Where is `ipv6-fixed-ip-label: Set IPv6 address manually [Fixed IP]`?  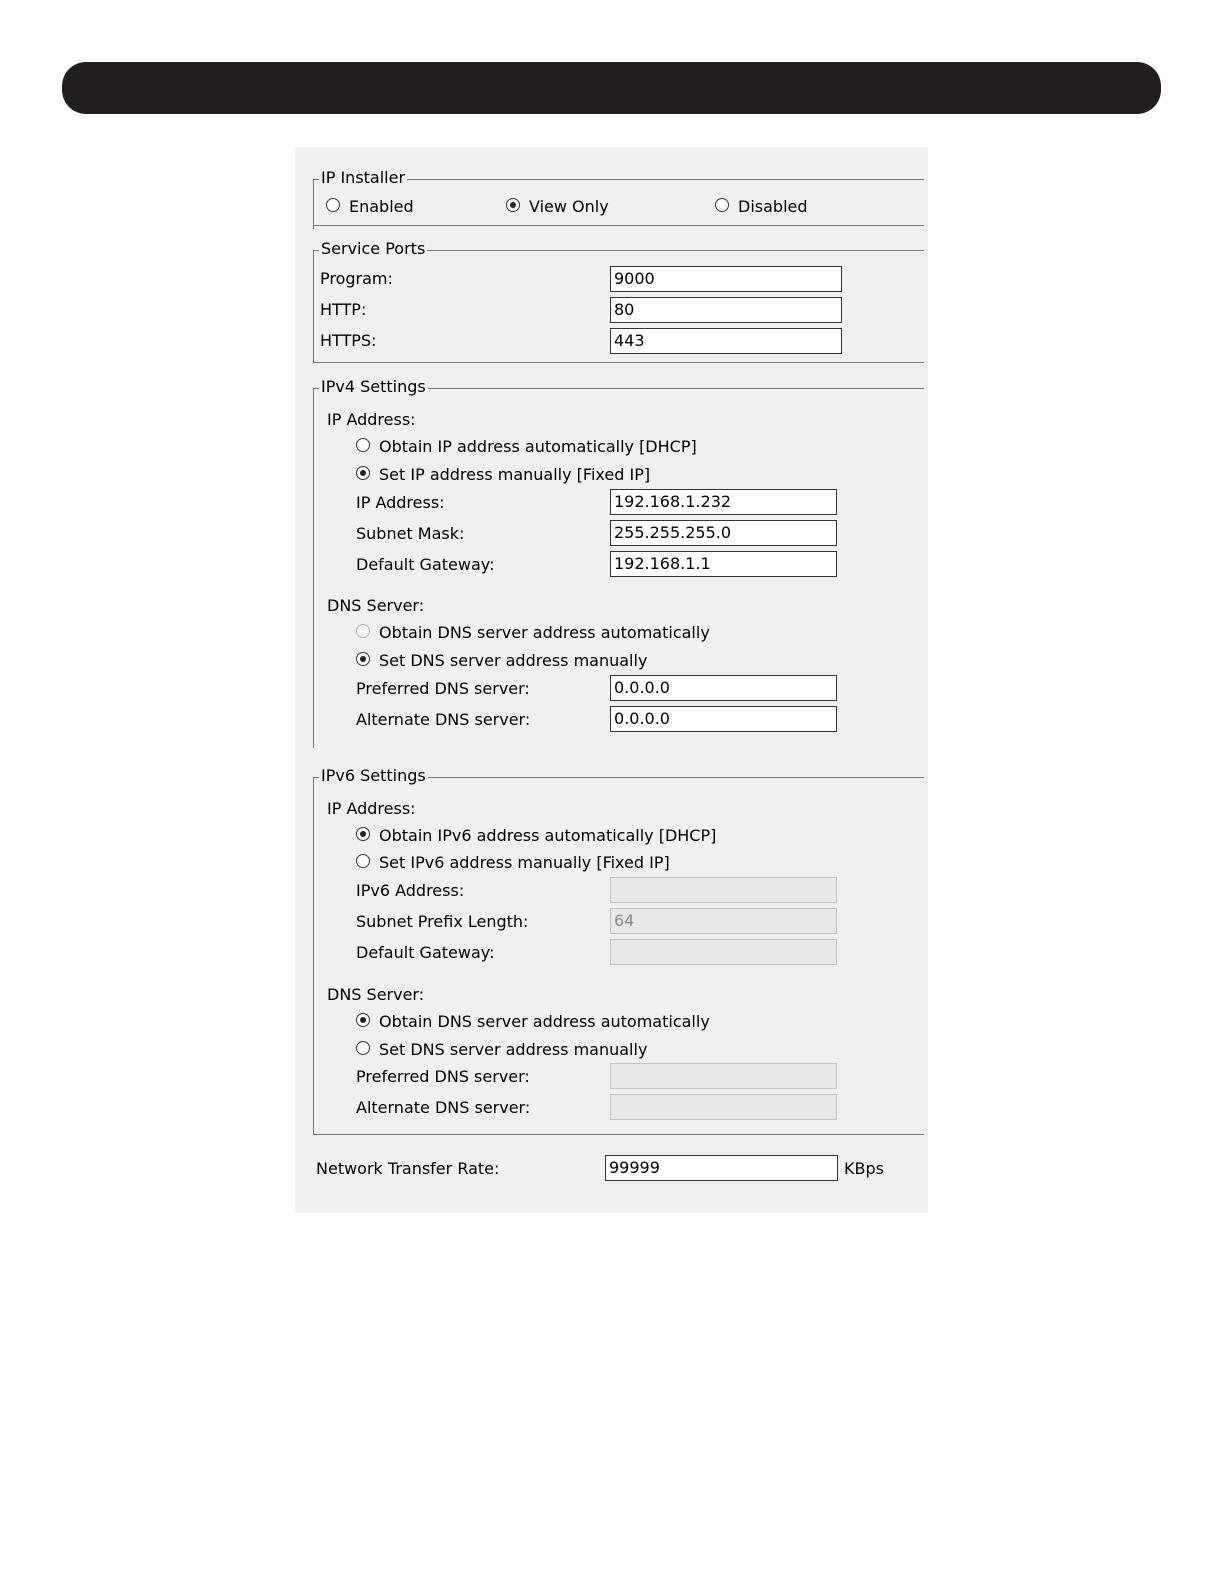
ipv6-fixed-ip-label: Set IPv6 address manually [Fixed IP] is located at coordinates (524, 863).